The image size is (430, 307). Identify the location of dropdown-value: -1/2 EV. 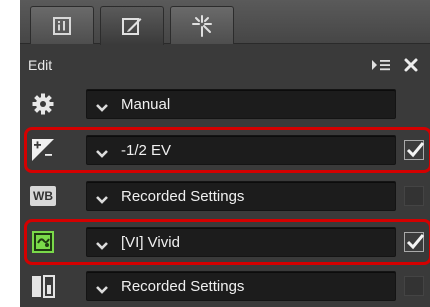
(146, 150).